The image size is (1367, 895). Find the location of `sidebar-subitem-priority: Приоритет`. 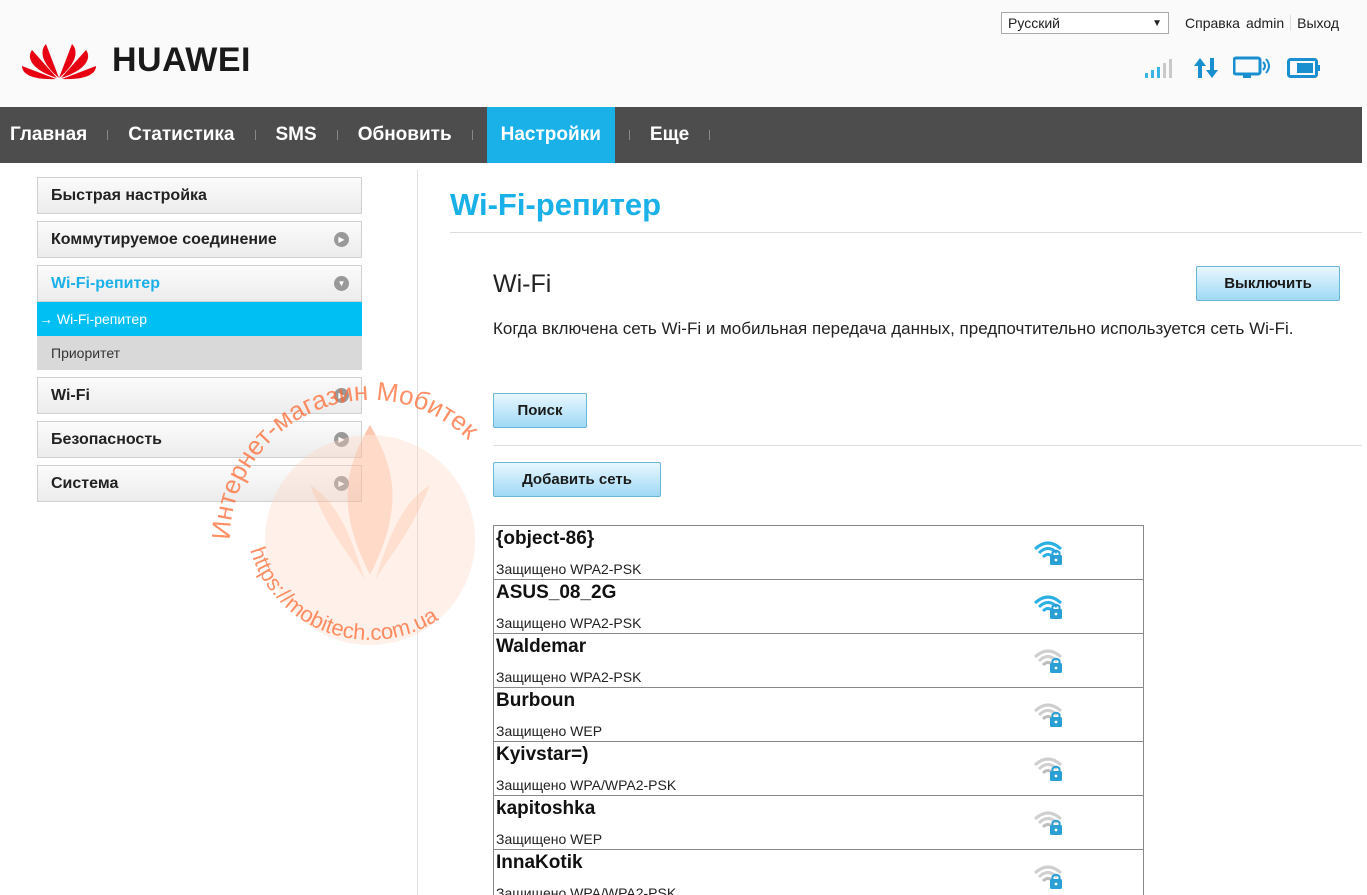

sidebar-subitem-priority: Приоритет is located at coordinates (199, 353).